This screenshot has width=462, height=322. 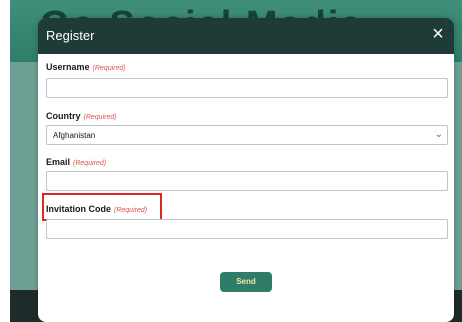 I want to click on country-label: Country (Required), so click(x=81, y=116).